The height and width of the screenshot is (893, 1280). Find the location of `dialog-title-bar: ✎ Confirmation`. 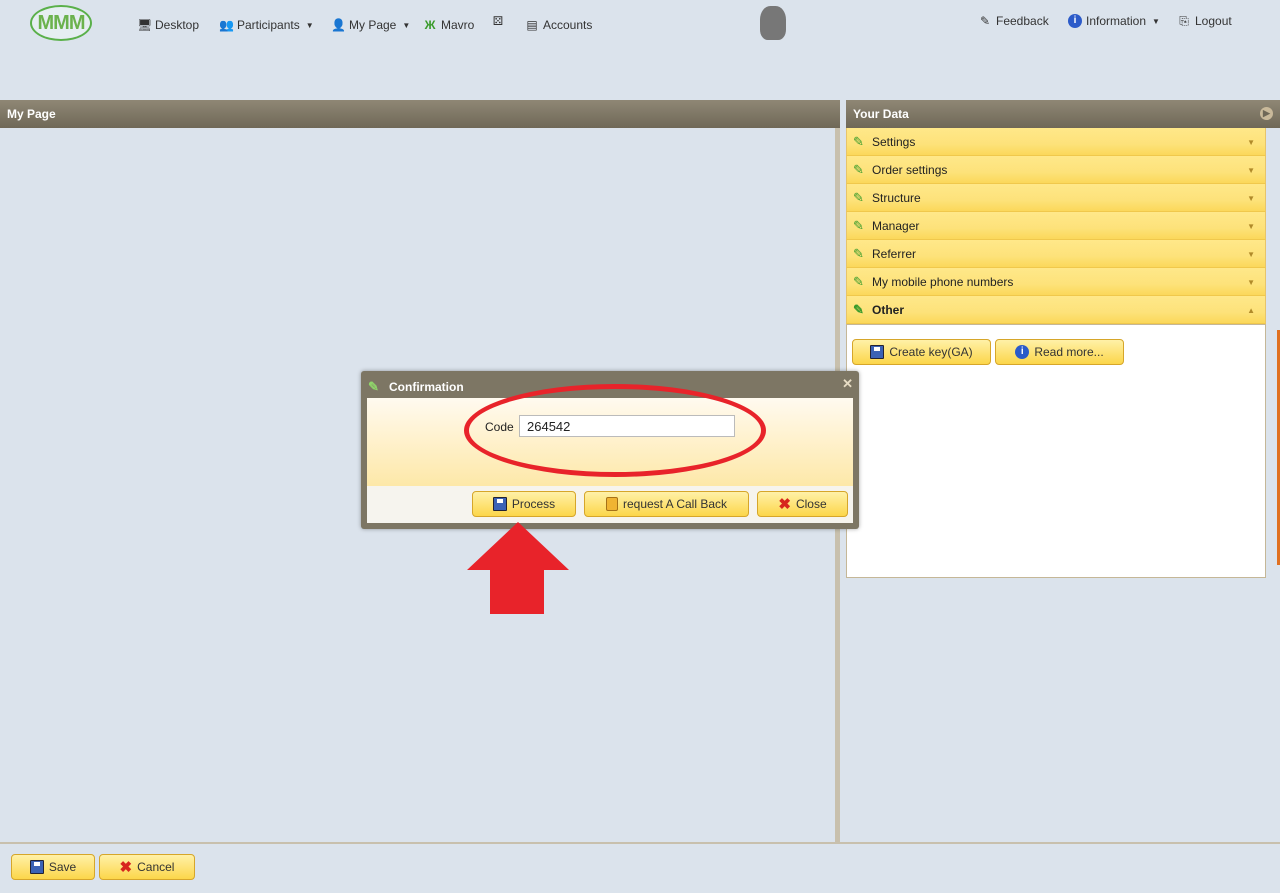

dialog-title-bar: ✎ Confirmation is located at coordinates (416, 387).